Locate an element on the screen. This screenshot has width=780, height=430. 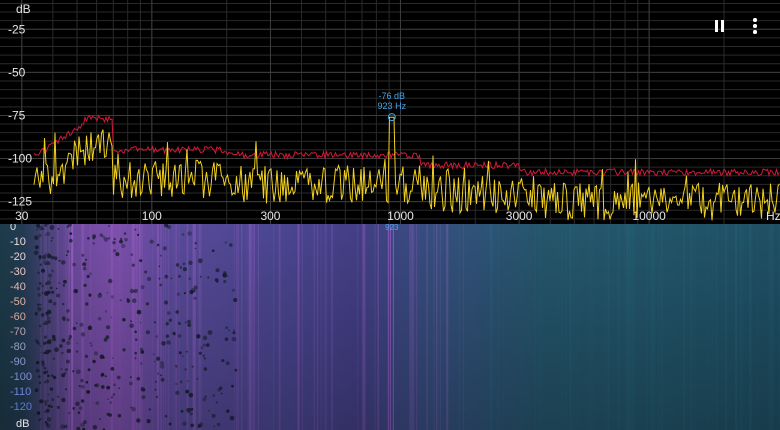
spectrum-db-unit-label: dB is located at coordinates (23, 9).